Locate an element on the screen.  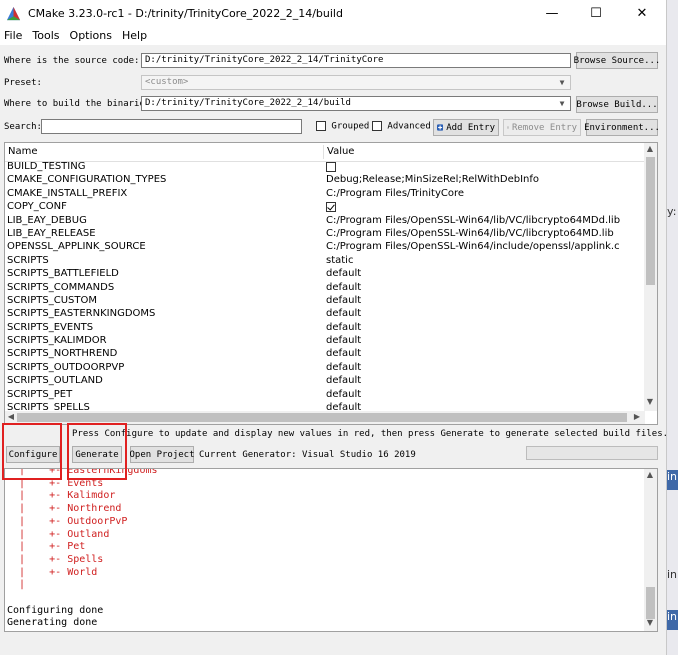
table-row: SCRIPTS_COMMANDS default is located at coordinates (325, 288).